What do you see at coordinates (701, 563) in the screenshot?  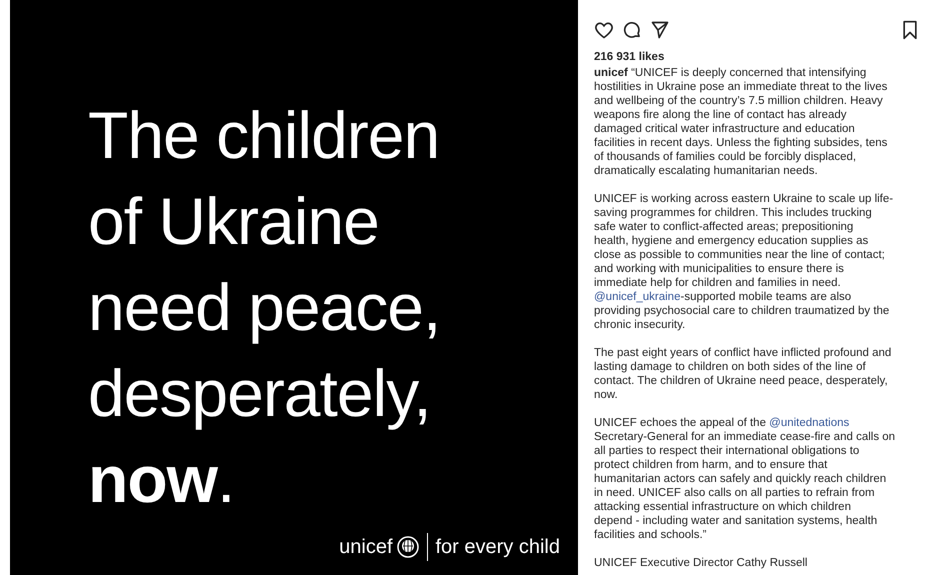 I see `caption-paragraph: UNICEF Executive Director Cathy Russell` at bounding box center [701, 563].